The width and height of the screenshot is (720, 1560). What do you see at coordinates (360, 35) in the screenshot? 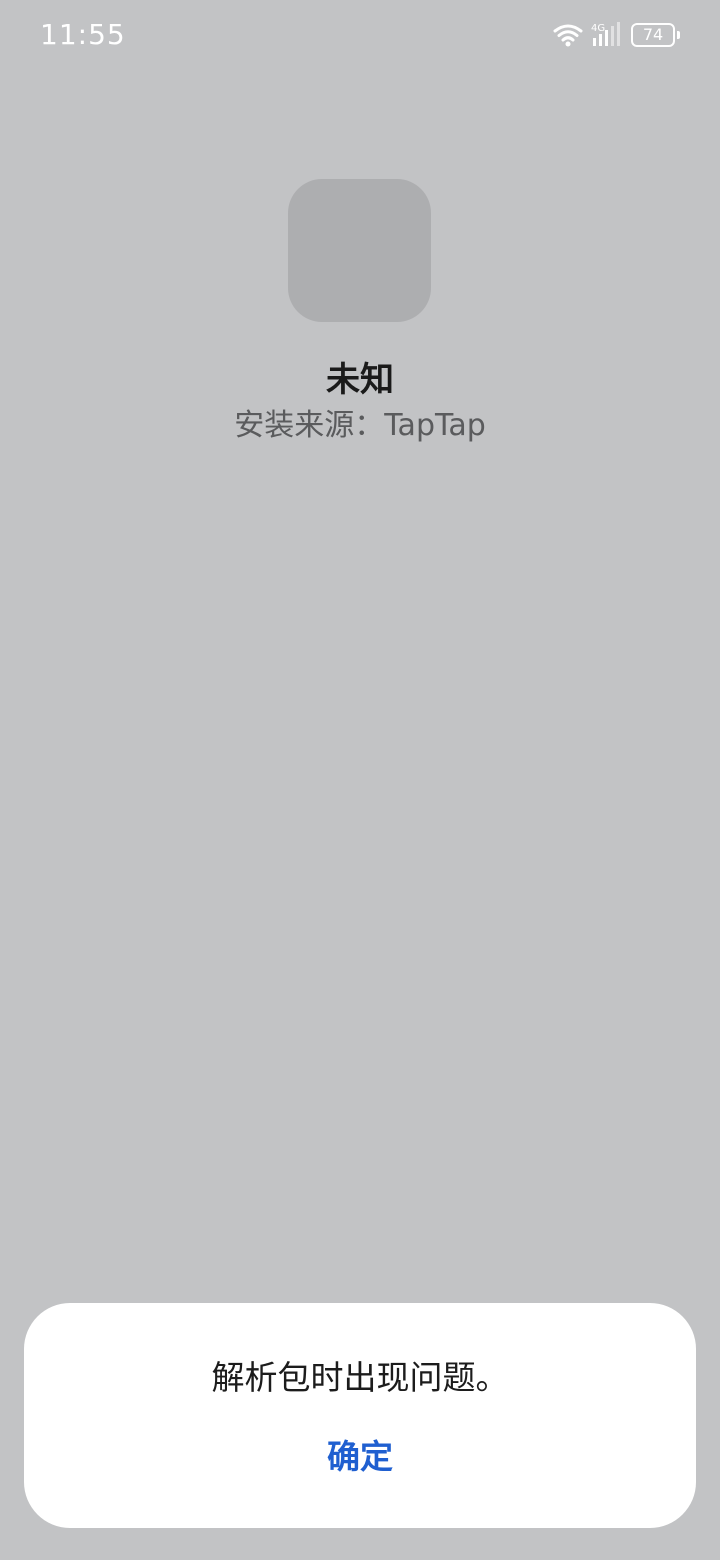
I see `status-bar: 11:55 4G 74` at bounding box center [360, 35].